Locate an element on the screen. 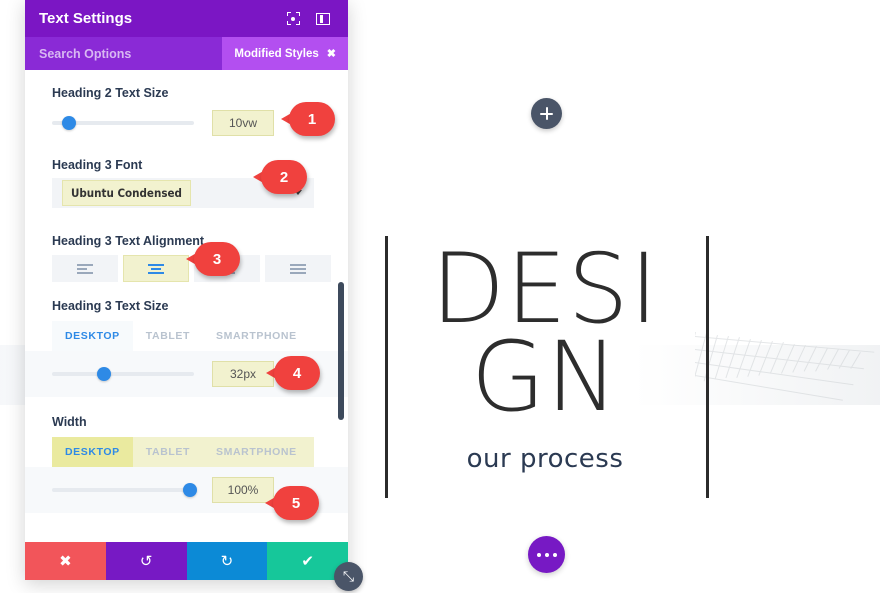 This screenshot has height=593, width=880. redo-button: ↻ is located at coordinates (227, 561).